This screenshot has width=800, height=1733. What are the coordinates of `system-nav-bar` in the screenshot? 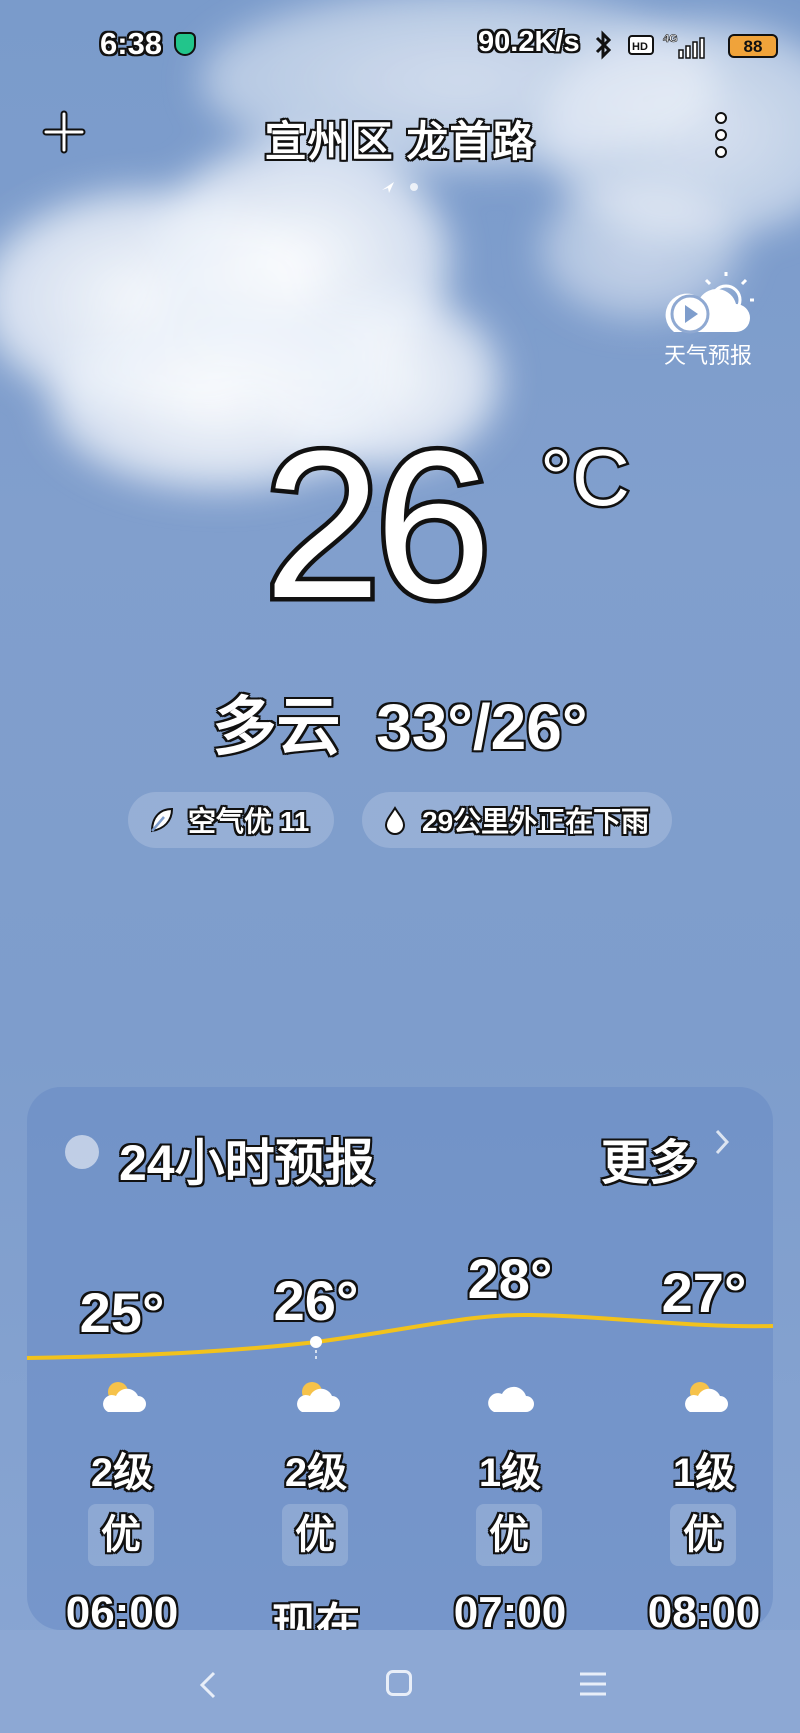 It's located at (400, 1681).